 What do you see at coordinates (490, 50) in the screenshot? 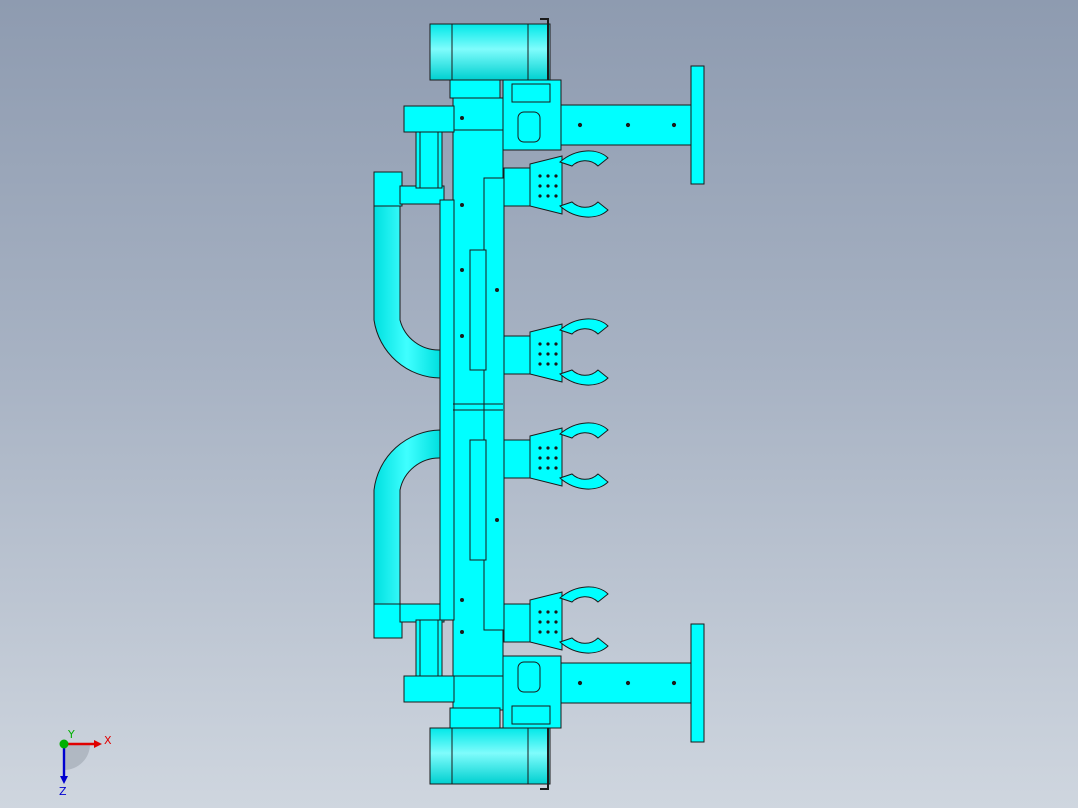
I see `top-wheel` at bounding box center [490, 50].